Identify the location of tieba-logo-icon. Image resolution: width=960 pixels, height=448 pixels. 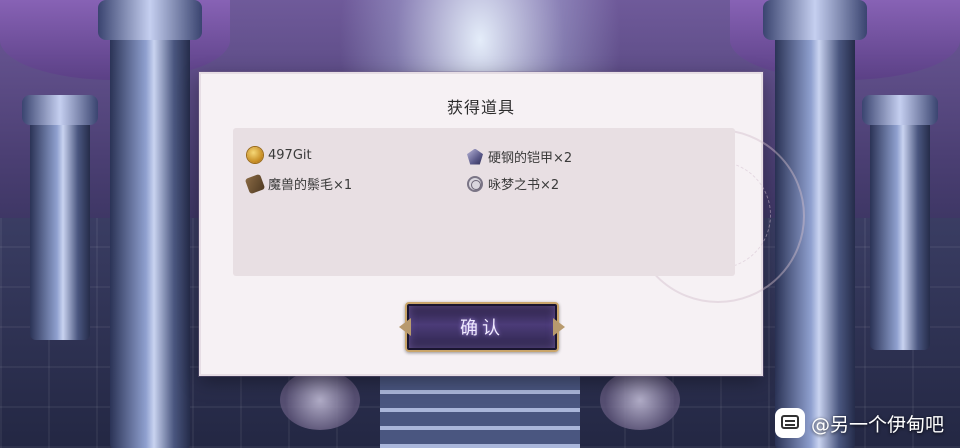
(789, 423).